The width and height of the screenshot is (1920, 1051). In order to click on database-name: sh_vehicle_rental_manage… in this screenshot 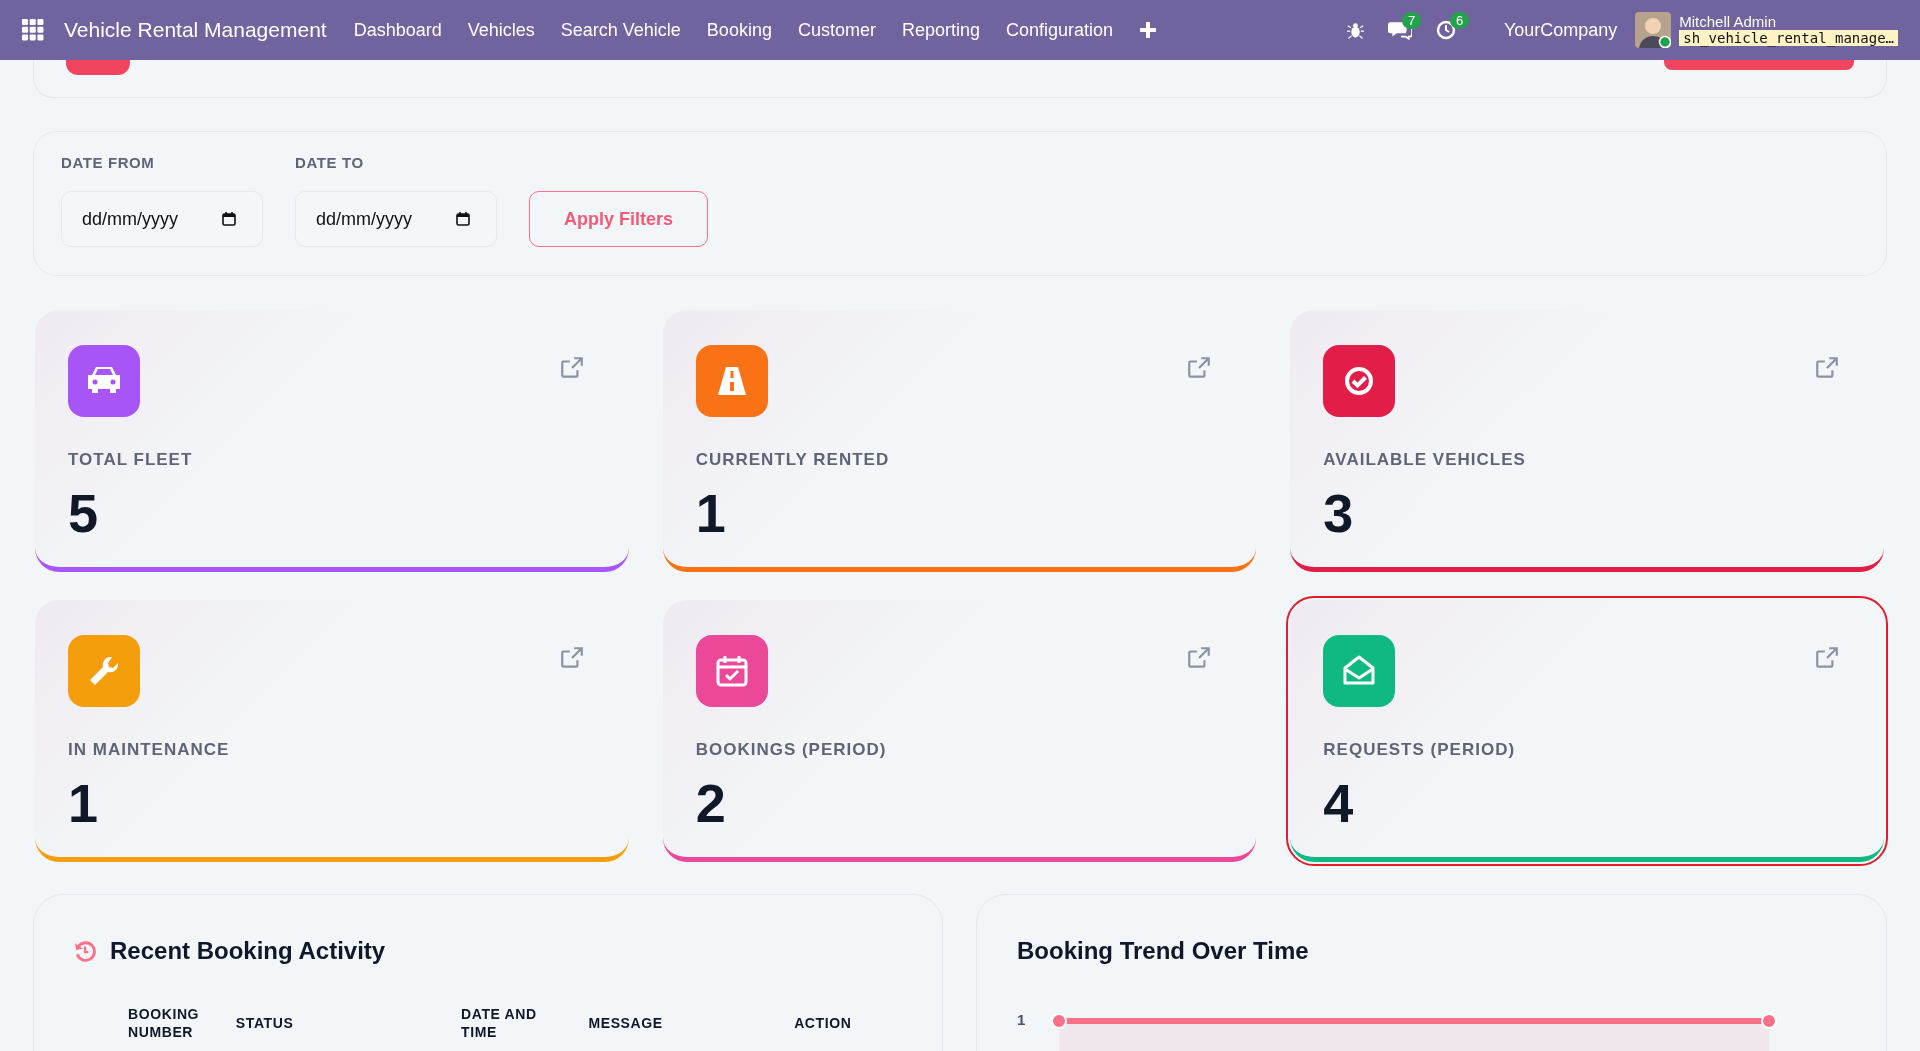, I will do `click(1788, 38)`.